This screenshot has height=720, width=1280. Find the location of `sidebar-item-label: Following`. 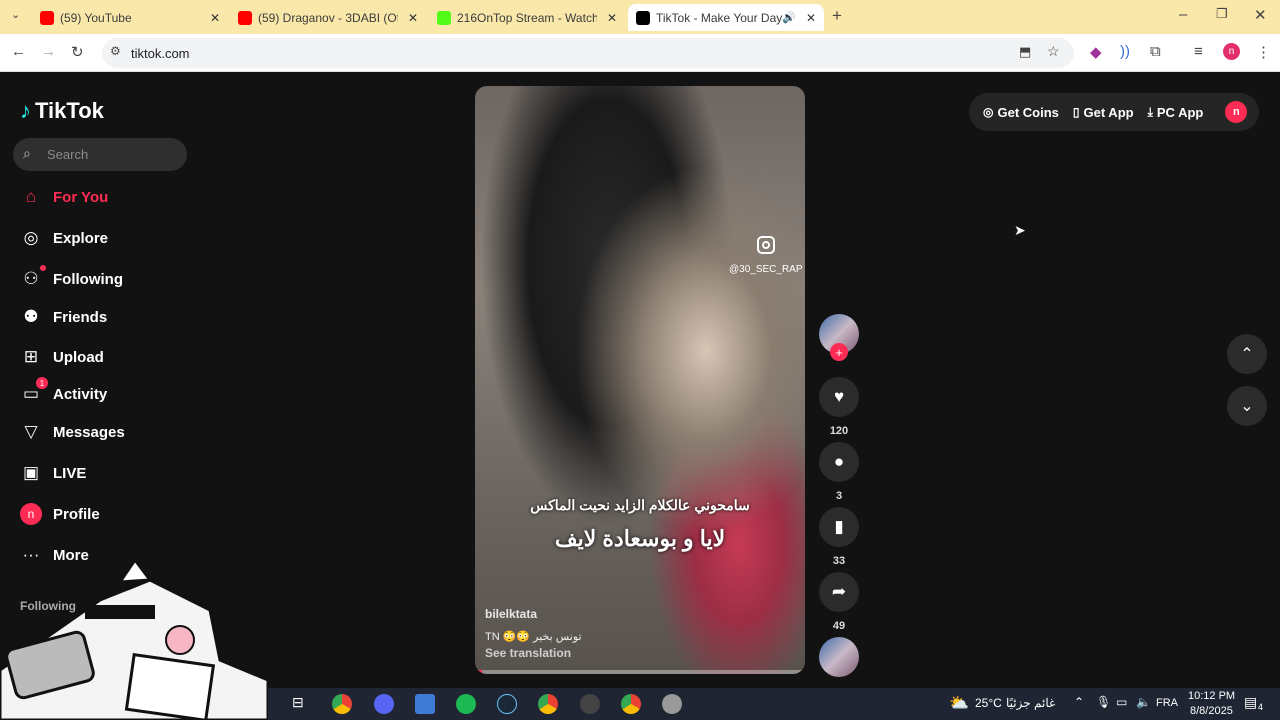

sidebar-item-label: Following is located at coordinates (88, 279).